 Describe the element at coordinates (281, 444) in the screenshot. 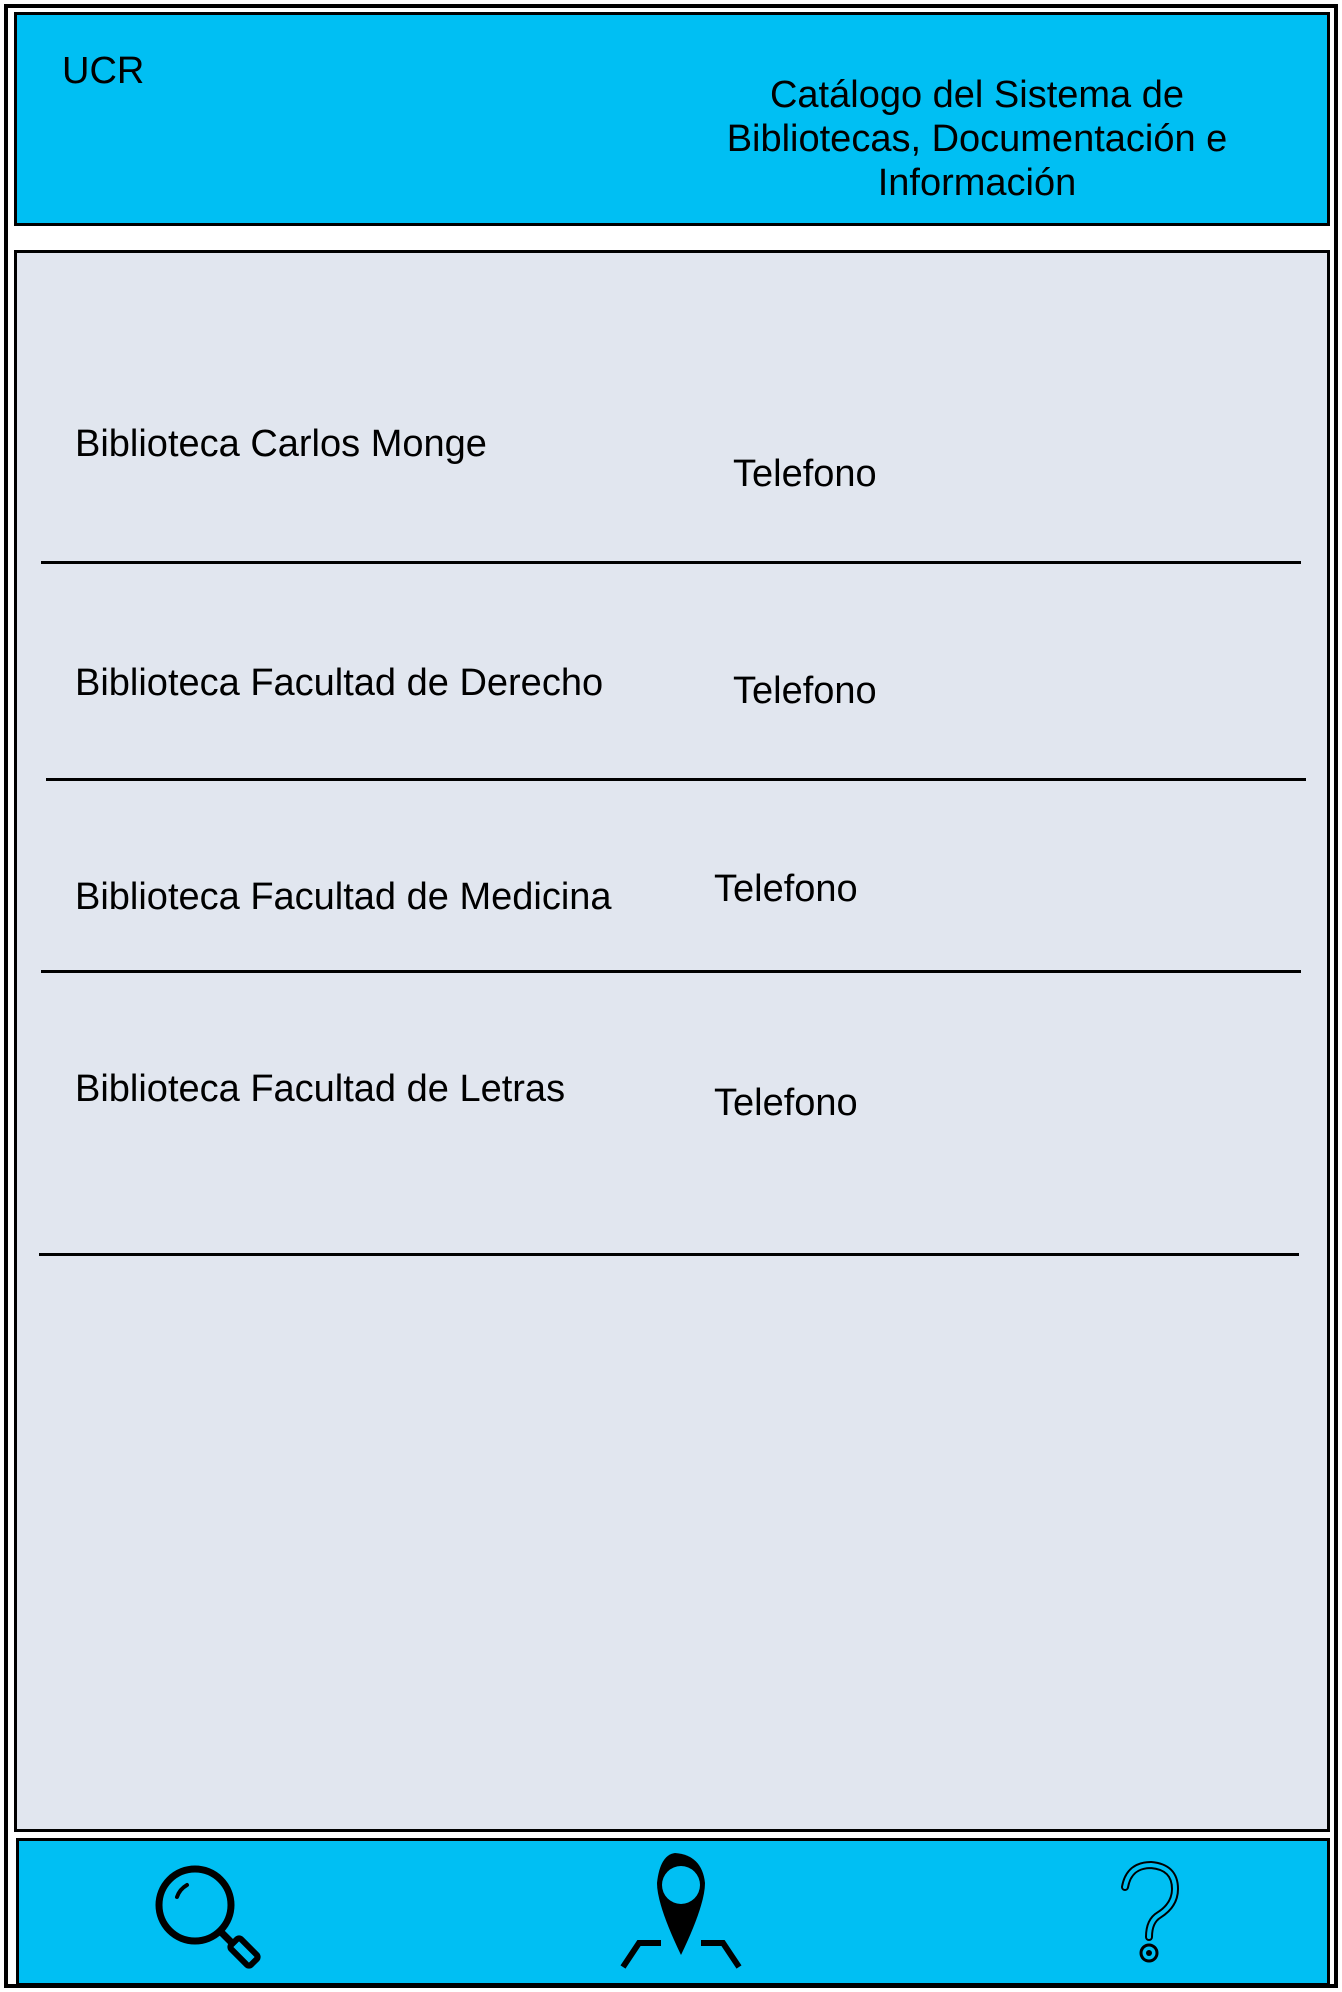

I see `library-name: Biblioteca Carlos Monge` at that location.